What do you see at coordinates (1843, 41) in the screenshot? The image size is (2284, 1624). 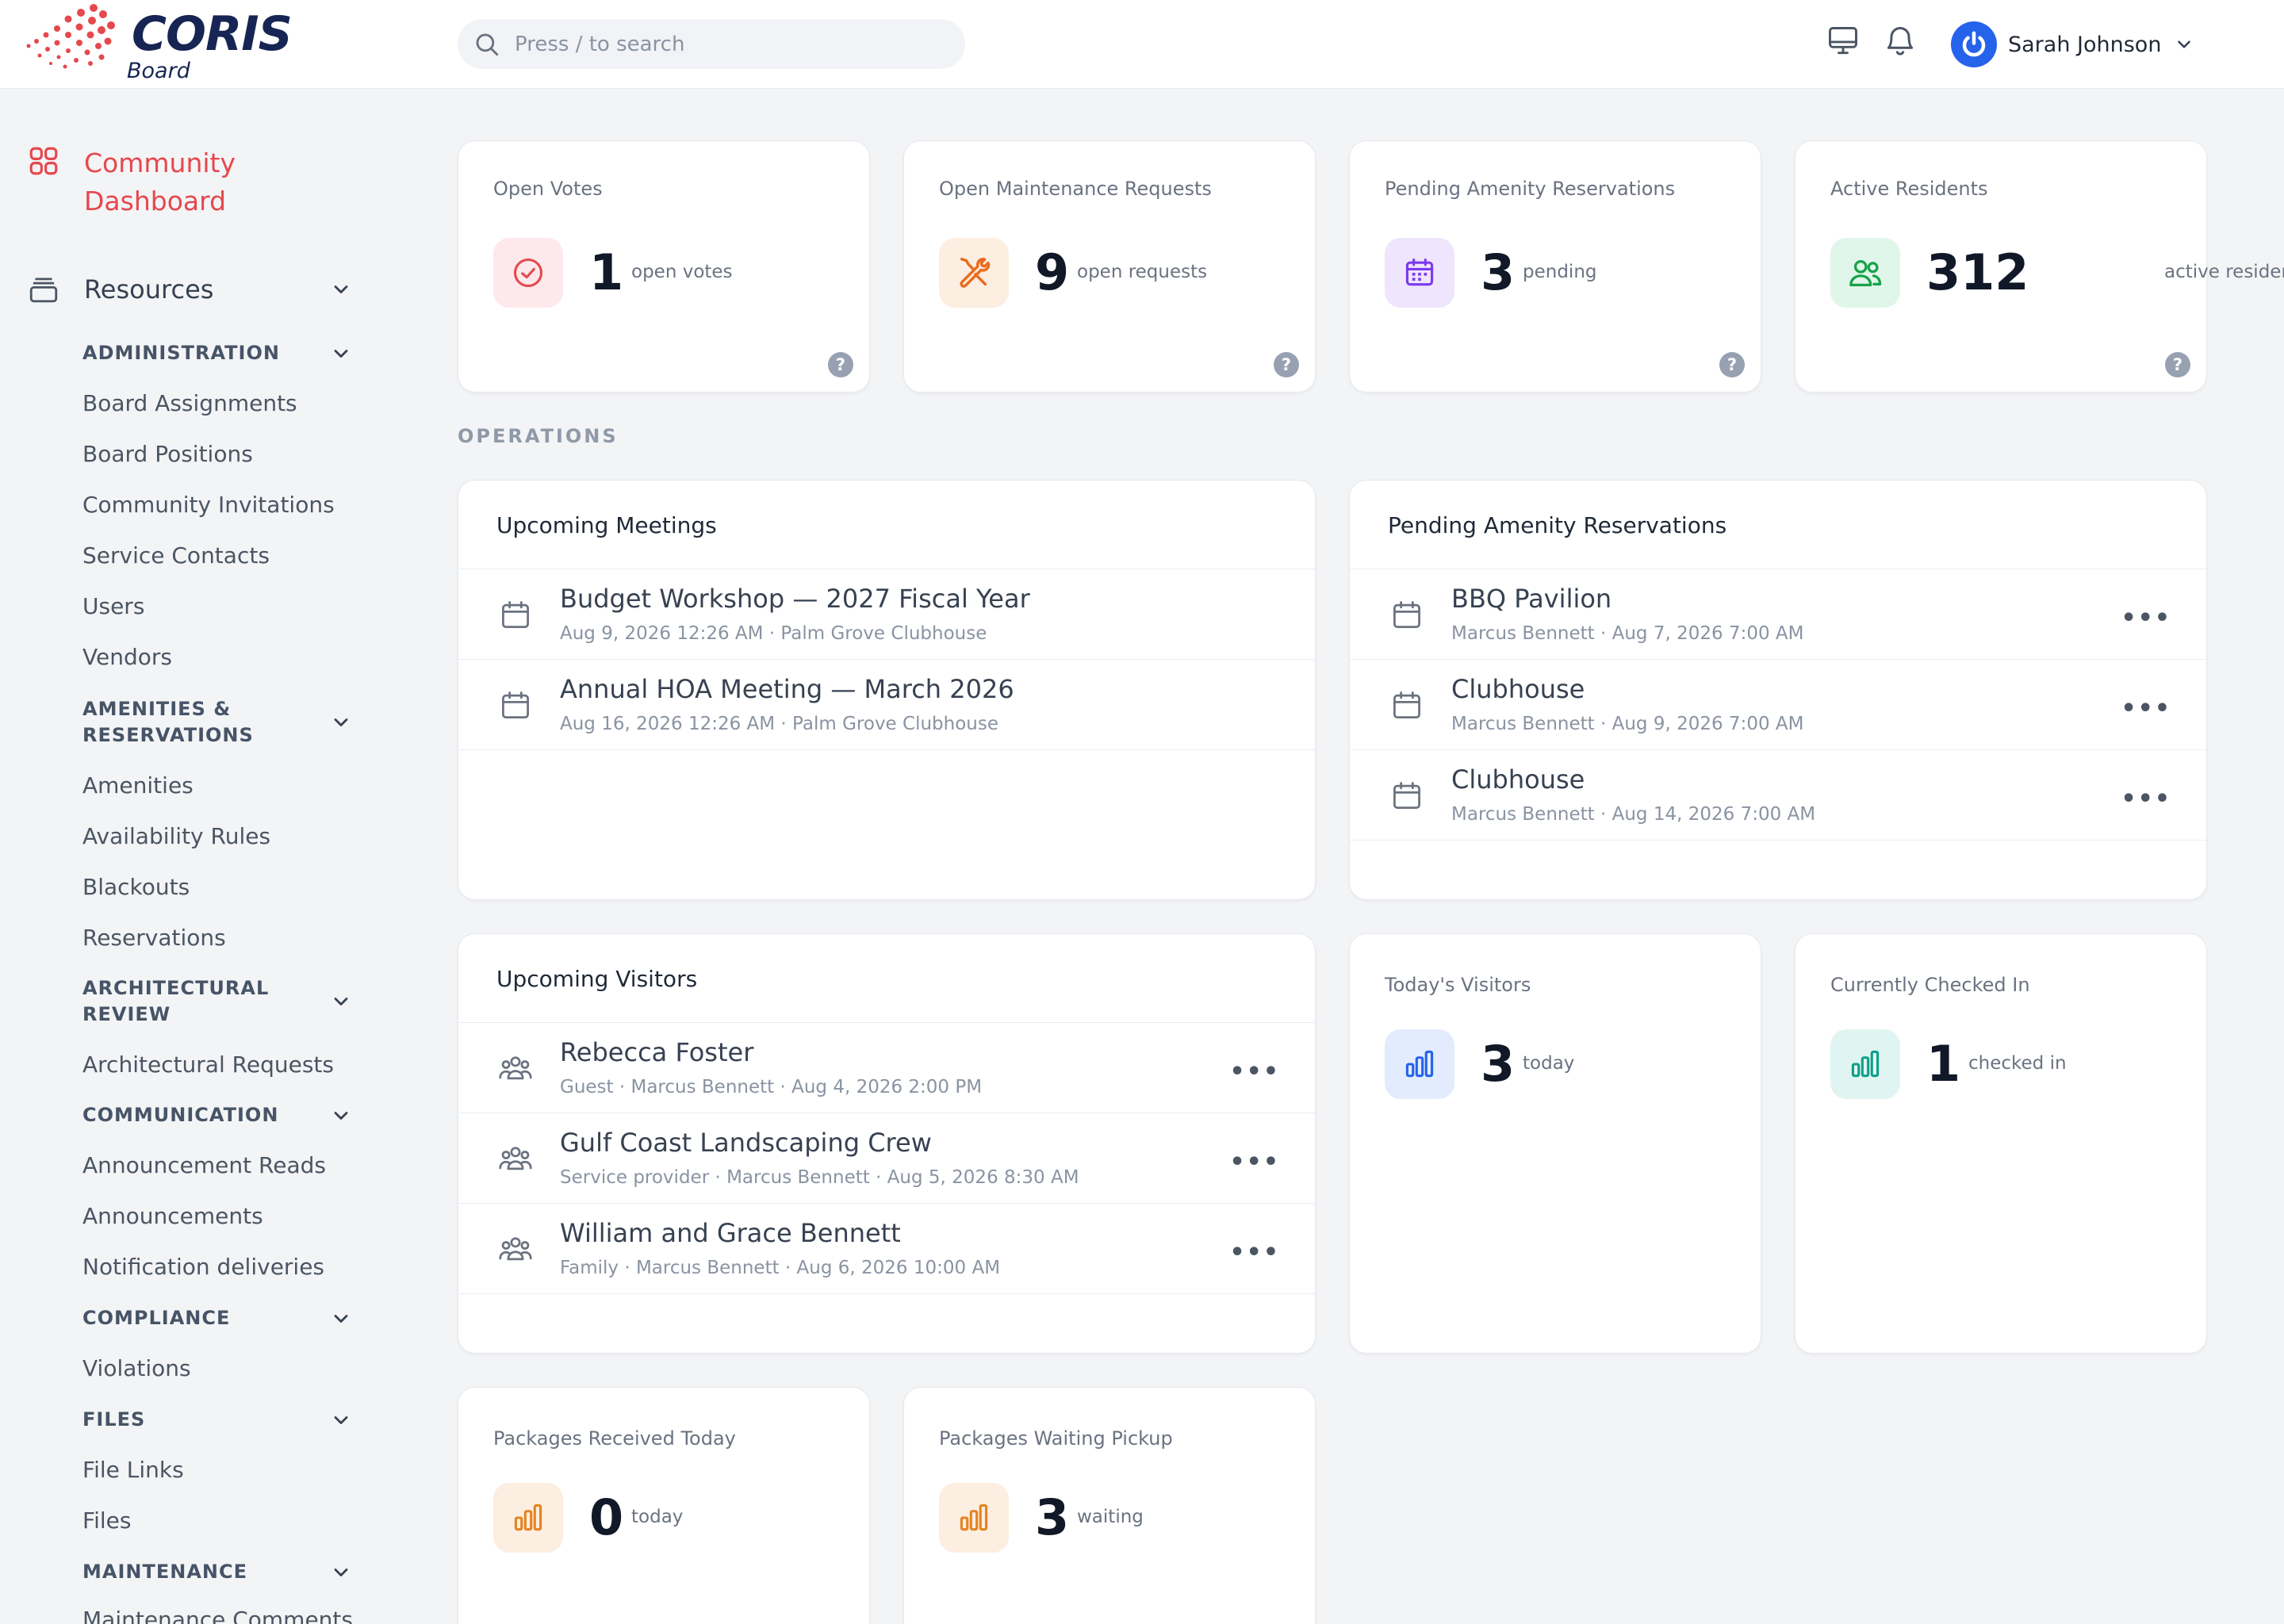 I see `monitor-icon` at bounding box center [1843, 41].